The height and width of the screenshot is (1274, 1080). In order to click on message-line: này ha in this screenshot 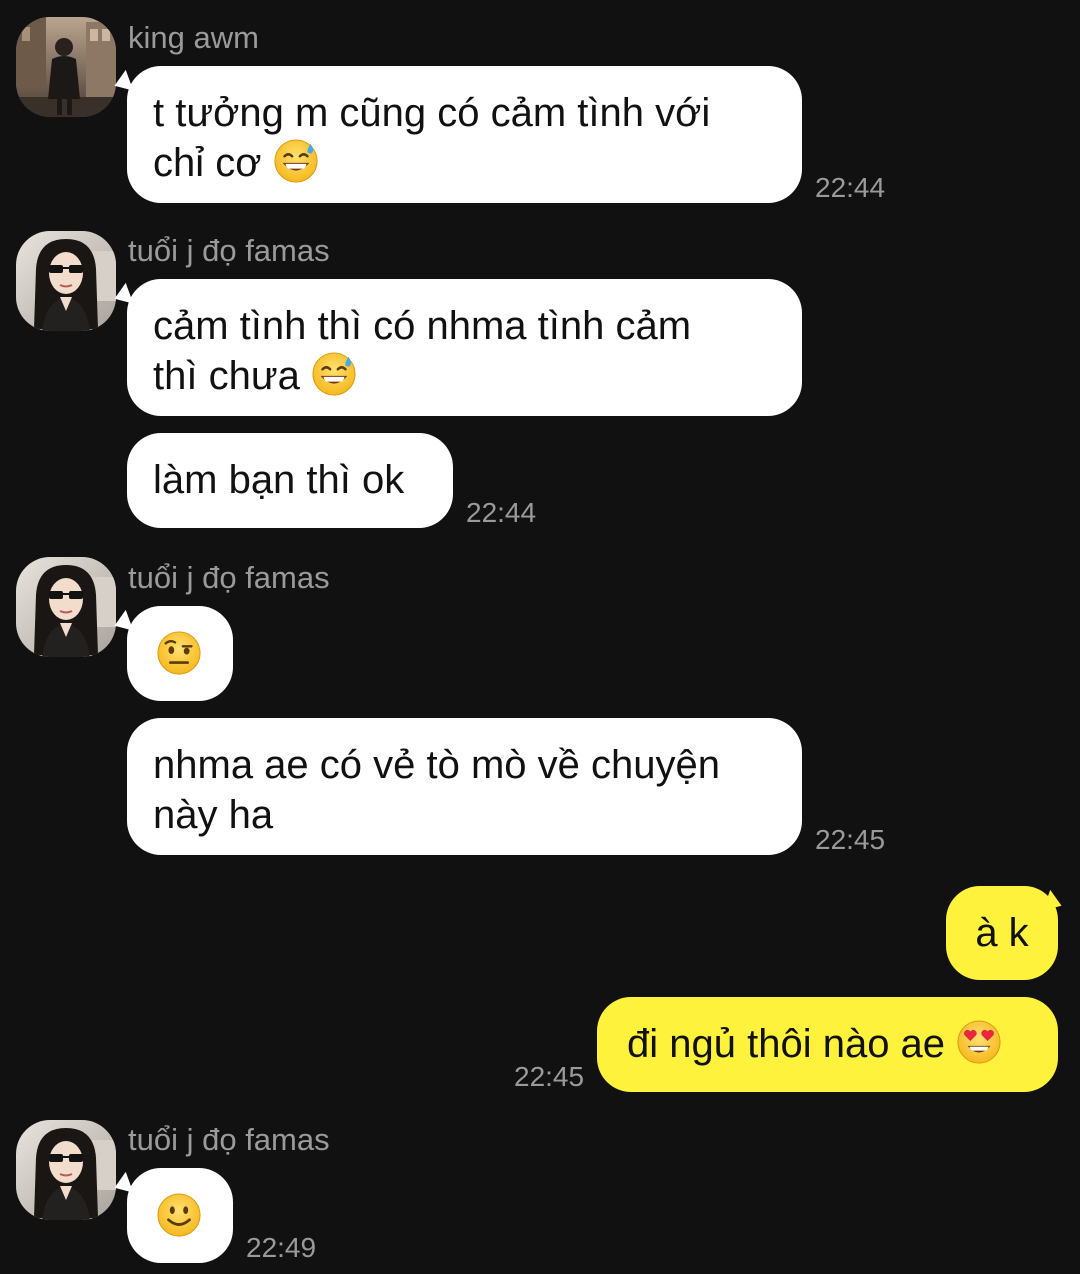, I will do `click(213, 815)`.